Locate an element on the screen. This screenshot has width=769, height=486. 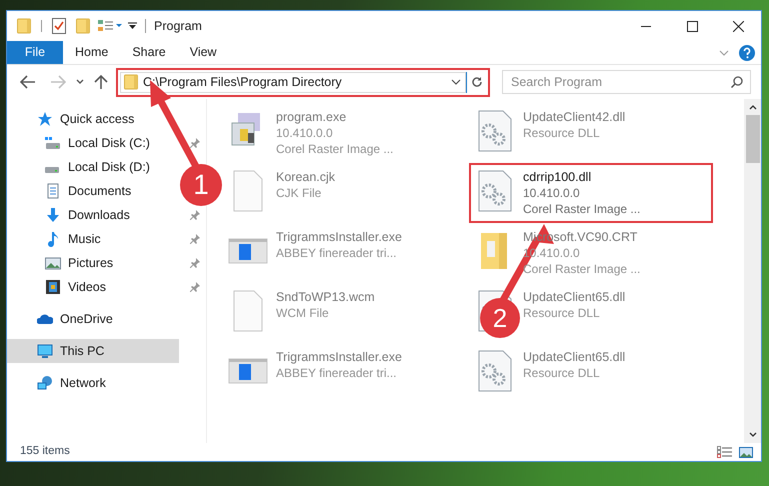
new-folder-icon is located at coordinates (83, 26).